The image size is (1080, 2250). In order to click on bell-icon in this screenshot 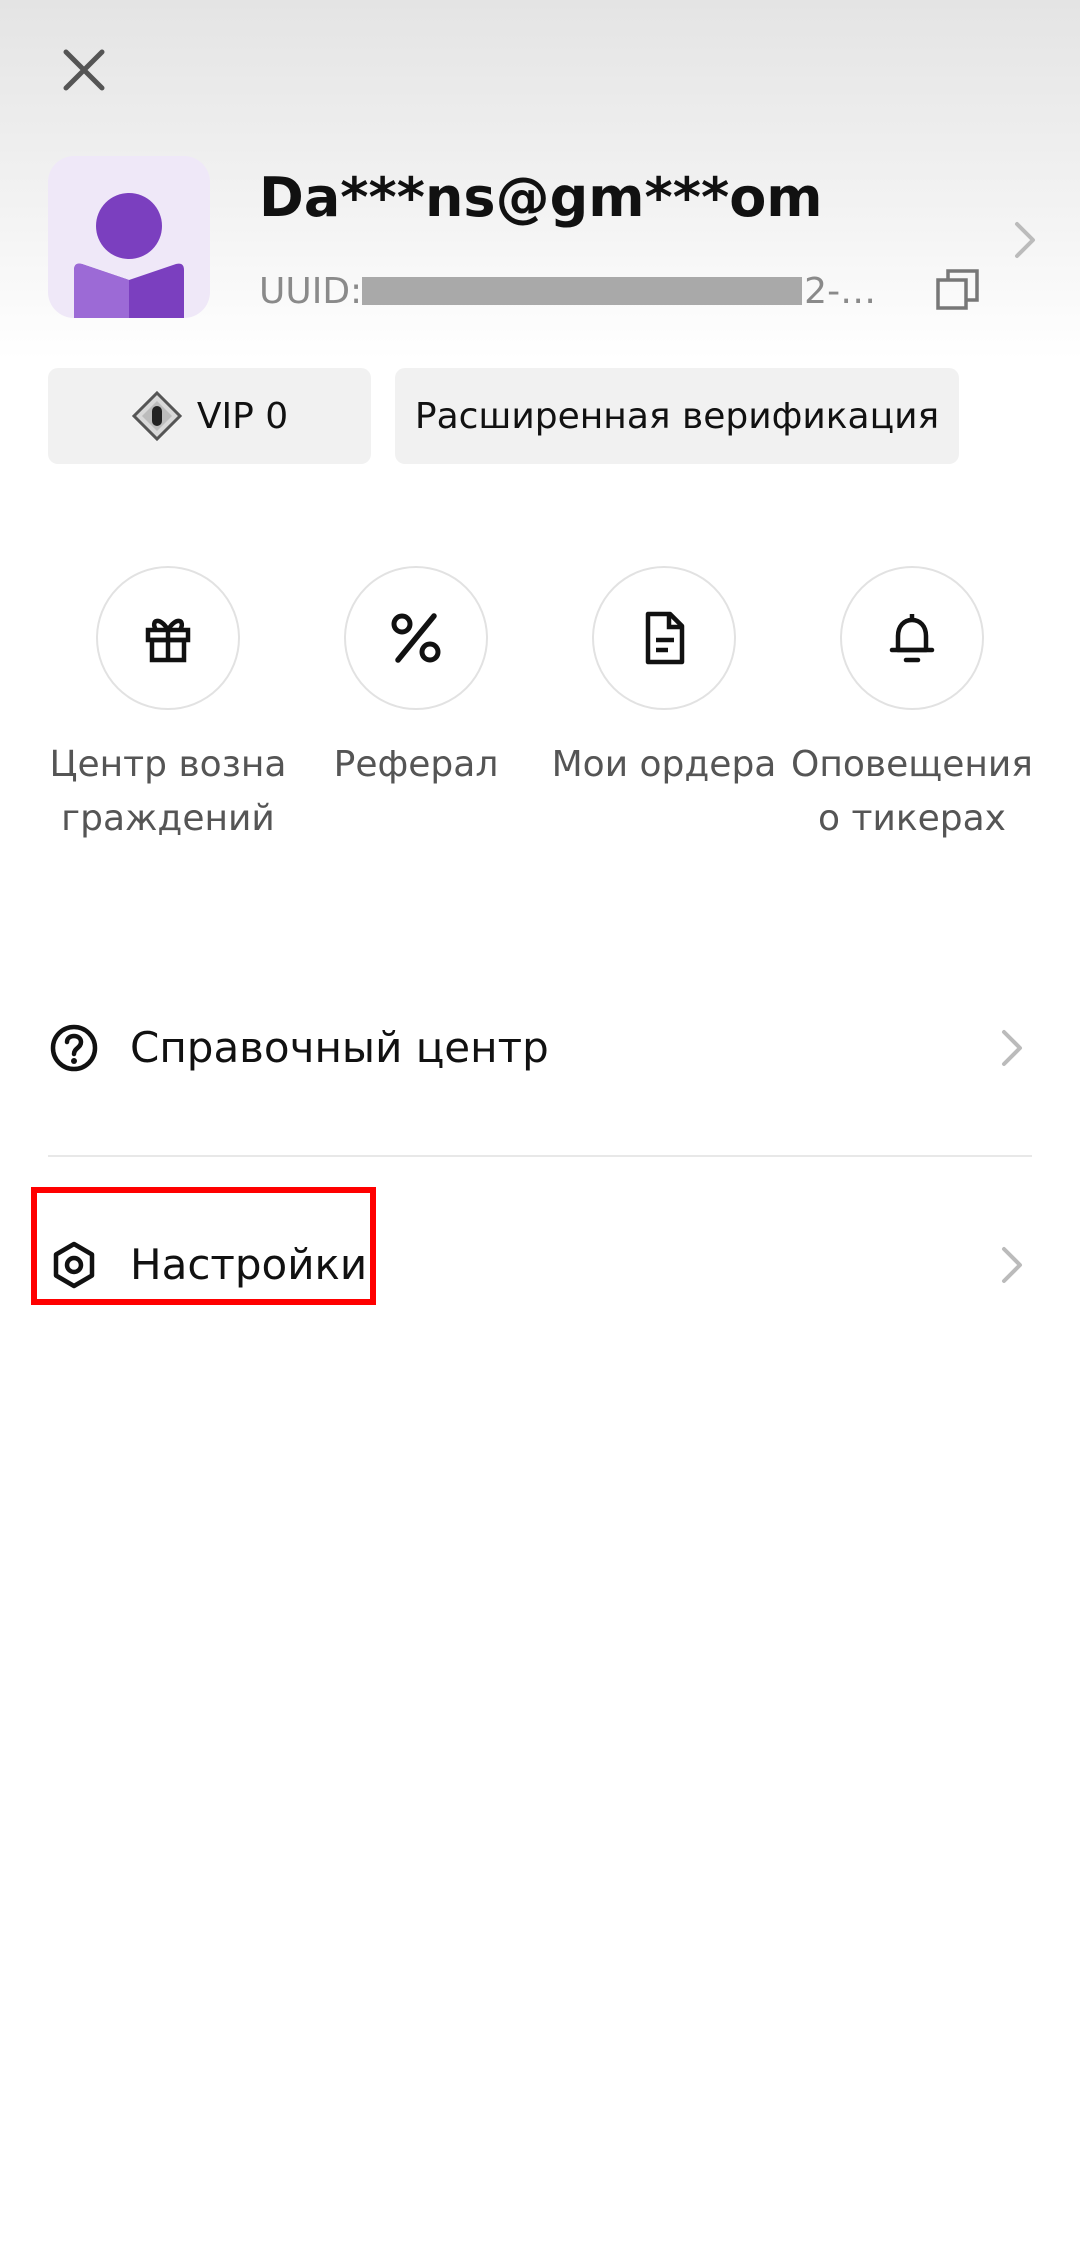, I will do `click(912, 638)`.